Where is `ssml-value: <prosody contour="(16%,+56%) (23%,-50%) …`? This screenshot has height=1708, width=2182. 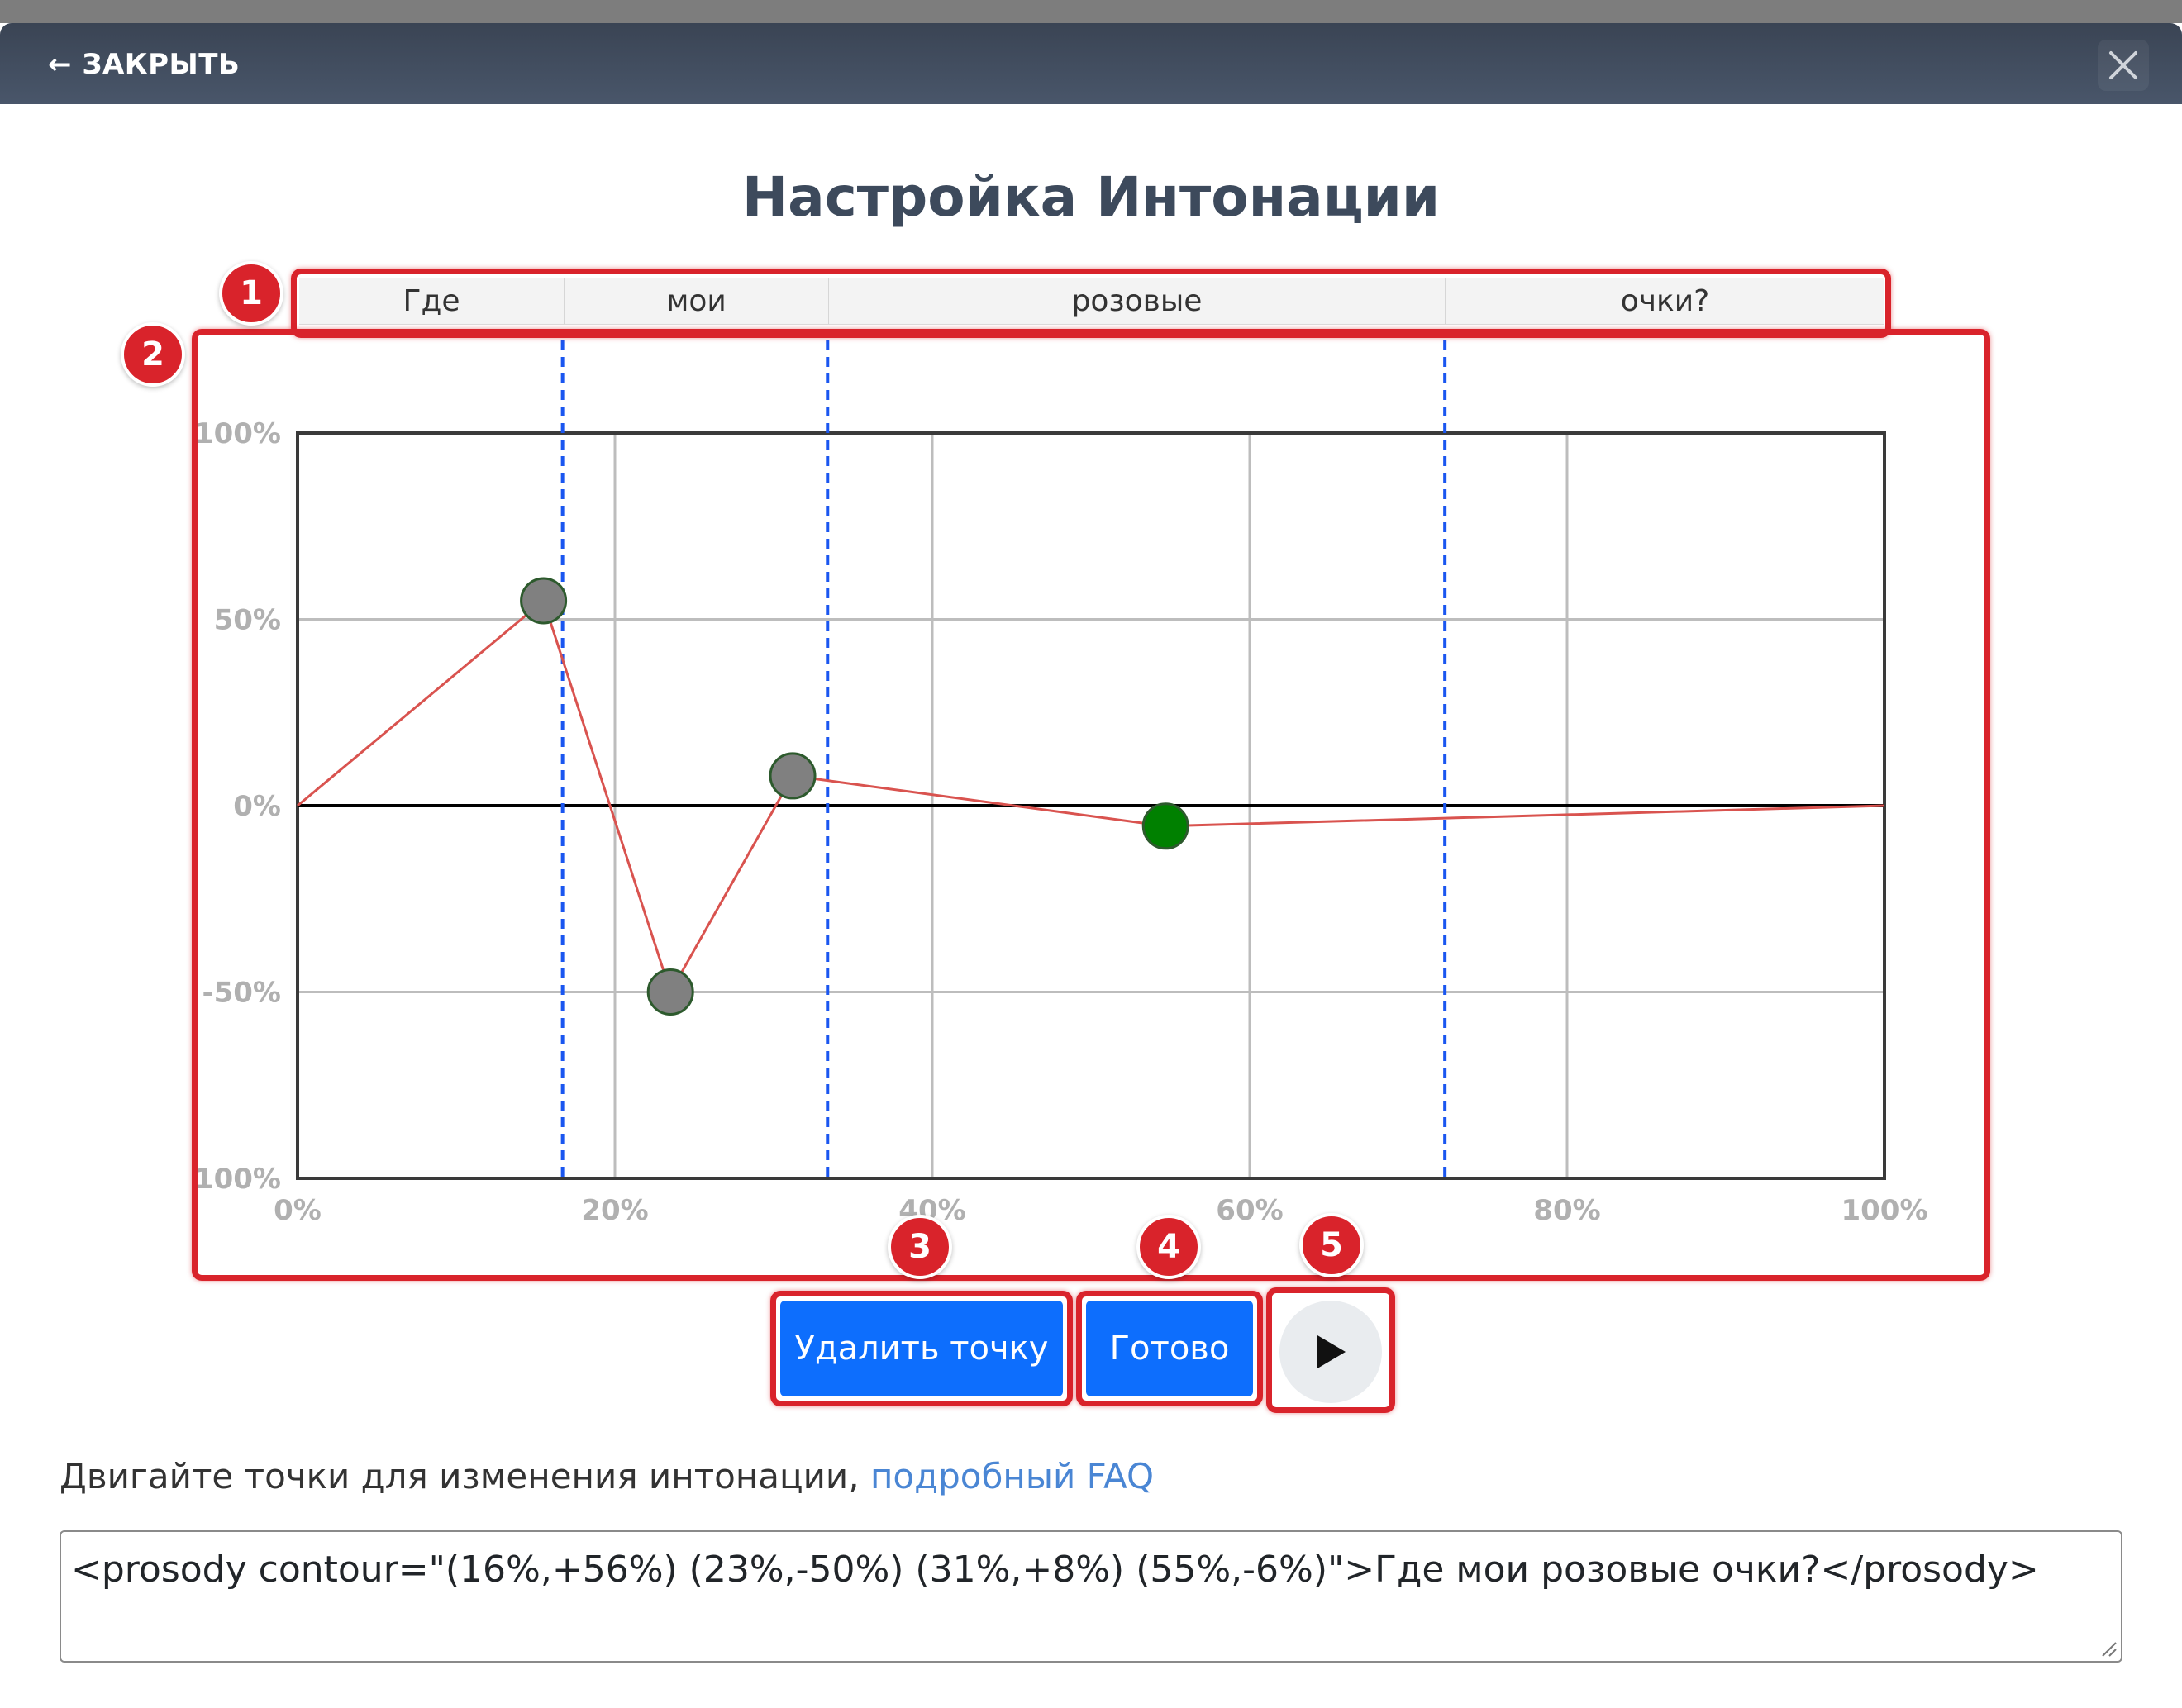
ssml-value: <prosody contour="(16%,+56%) (23%,-50%) … is located at coordinates (1055, 1570).